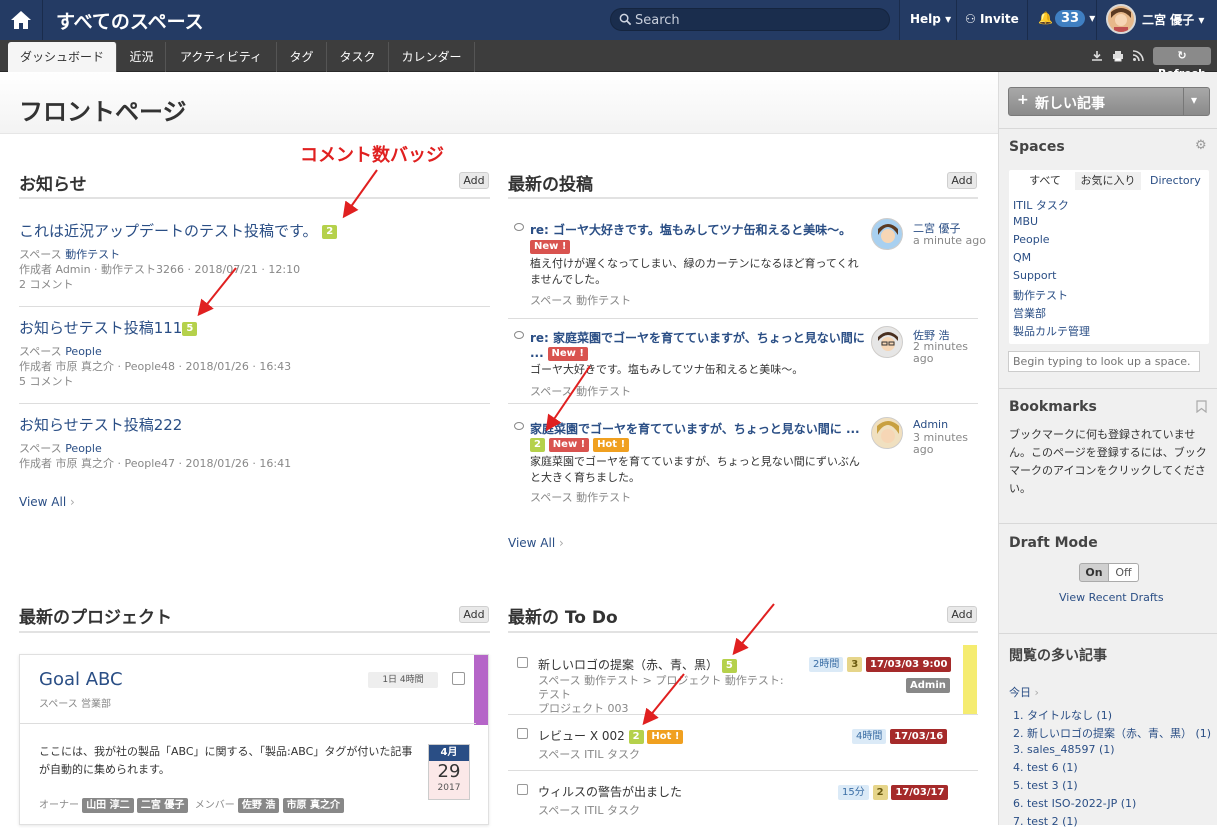 Image resolution: width=1217 pixels, height=828 pixels. What do you see at coordinates (1034, 275) in the screenshot?
I see `space-link: Support` at bounding box center [1034, 275].